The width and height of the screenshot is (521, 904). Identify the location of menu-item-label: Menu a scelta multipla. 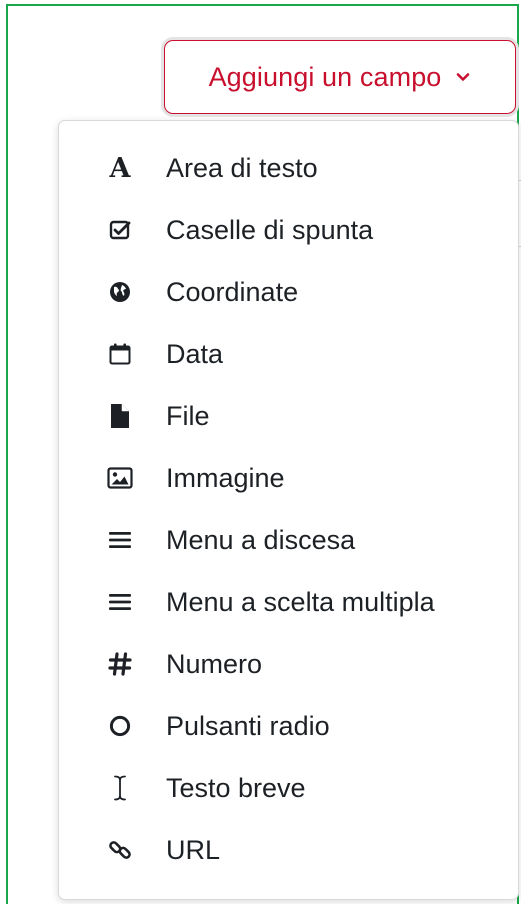
(300, 601).